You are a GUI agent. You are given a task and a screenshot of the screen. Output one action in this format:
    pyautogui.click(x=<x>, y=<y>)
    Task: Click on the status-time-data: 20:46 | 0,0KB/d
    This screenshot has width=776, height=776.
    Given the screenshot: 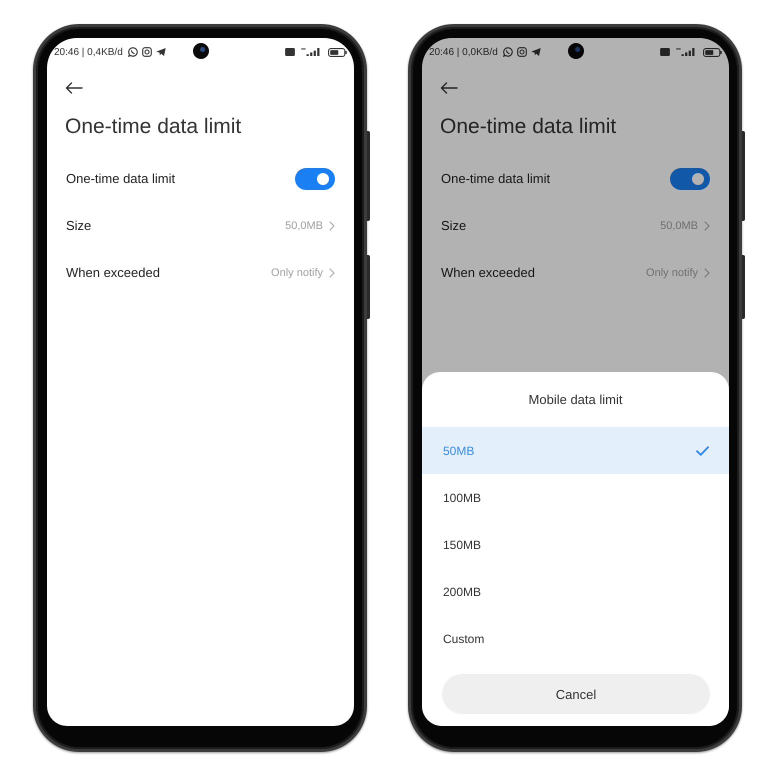 What is the action you would take?
    pyautogui.click(x=463, y=52)
    